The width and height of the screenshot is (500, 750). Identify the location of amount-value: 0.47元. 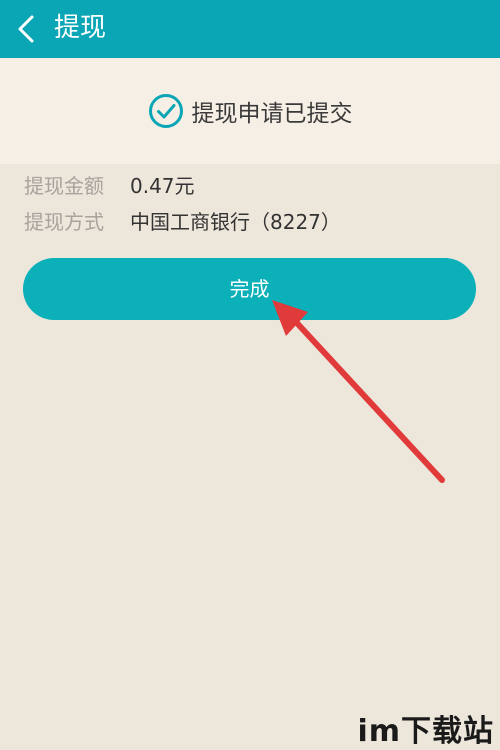
(162, 186).